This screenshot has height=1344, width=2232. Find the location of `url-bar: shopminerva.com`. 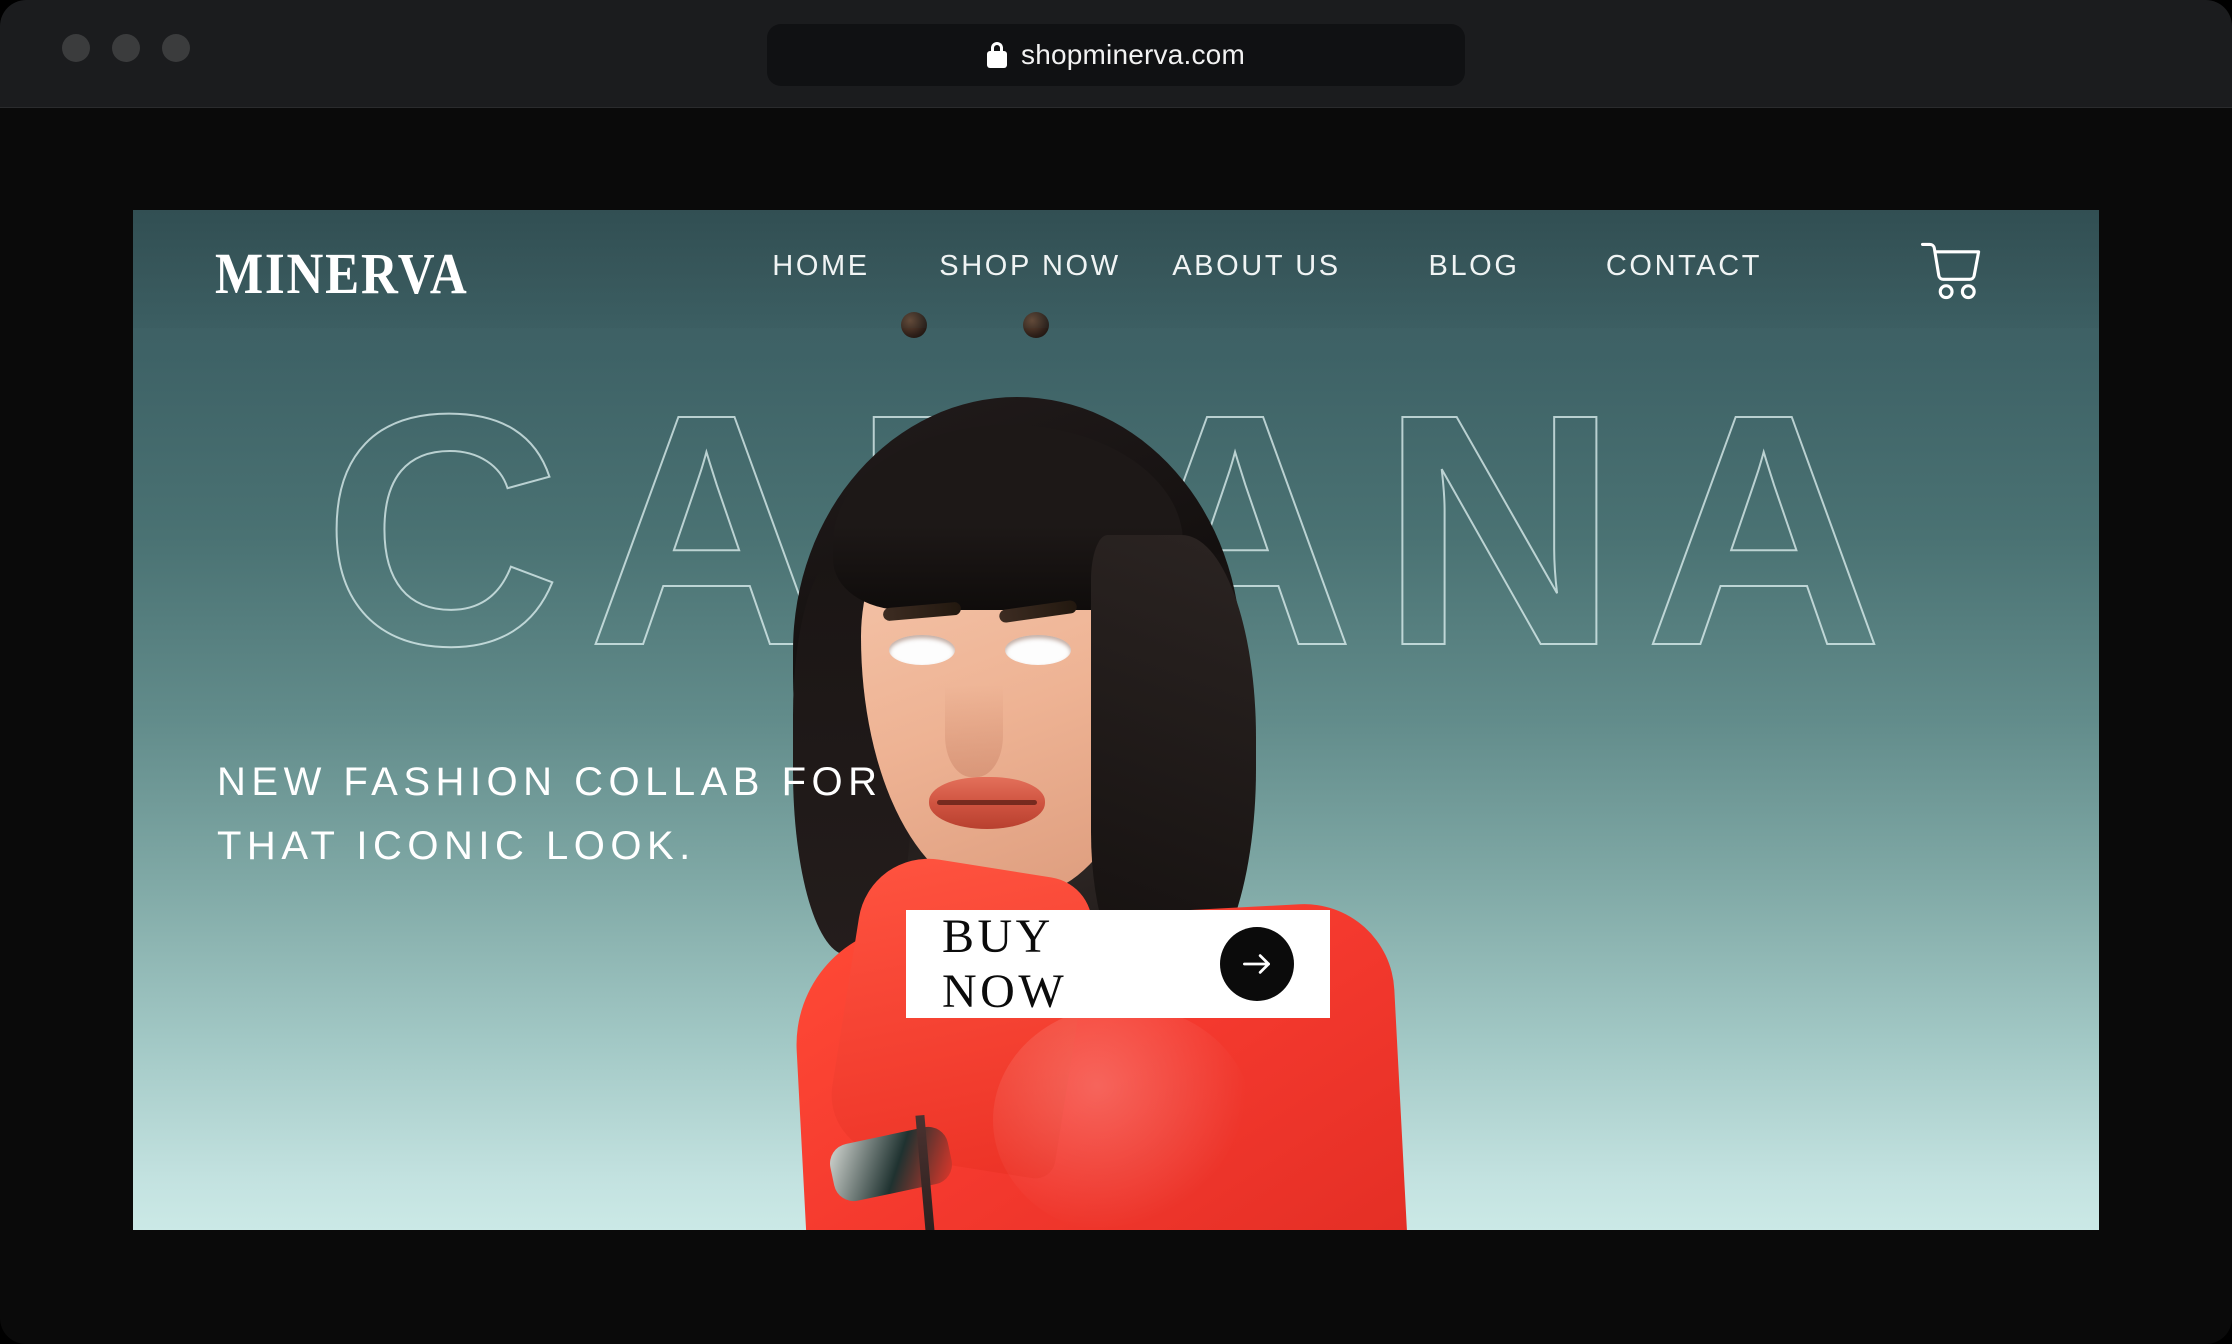

url-bar: shopminerva.com is located at coordinates (1116, 55).